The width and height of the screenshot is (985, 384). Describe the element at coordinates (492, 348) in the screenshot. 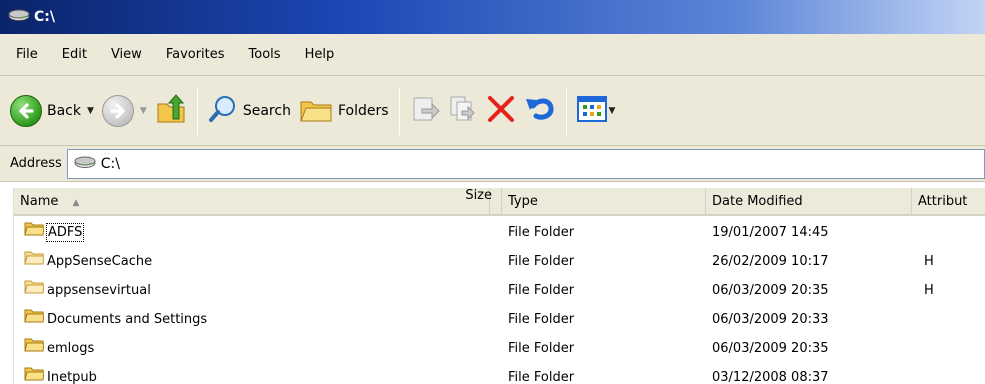

I see `table-row: emlogs File Folder 06/03/2009 20:35` at that location.